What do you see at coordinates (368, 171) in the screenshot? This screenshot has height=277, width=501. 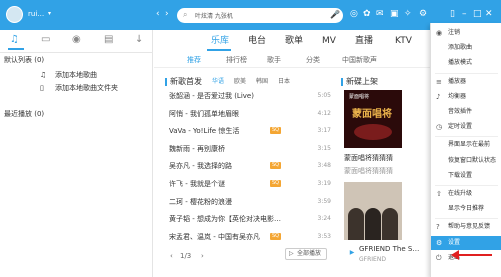 I see `album-title-second: 蒙面唱将猜猜猜` at bounding box center [368, 171].